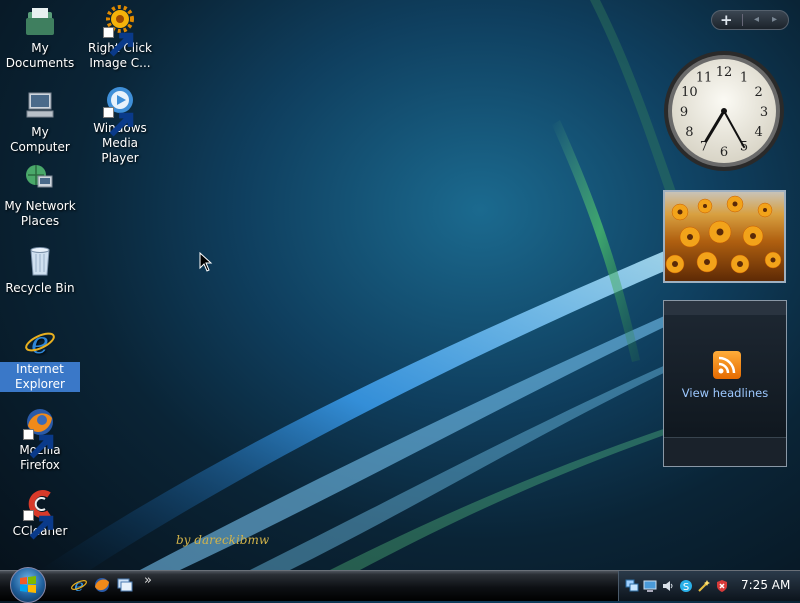 The image size is (800, 603). Describe the element at coordinates (744, 77) in the screenshot. I see `clock-numeral: 1` at that location.